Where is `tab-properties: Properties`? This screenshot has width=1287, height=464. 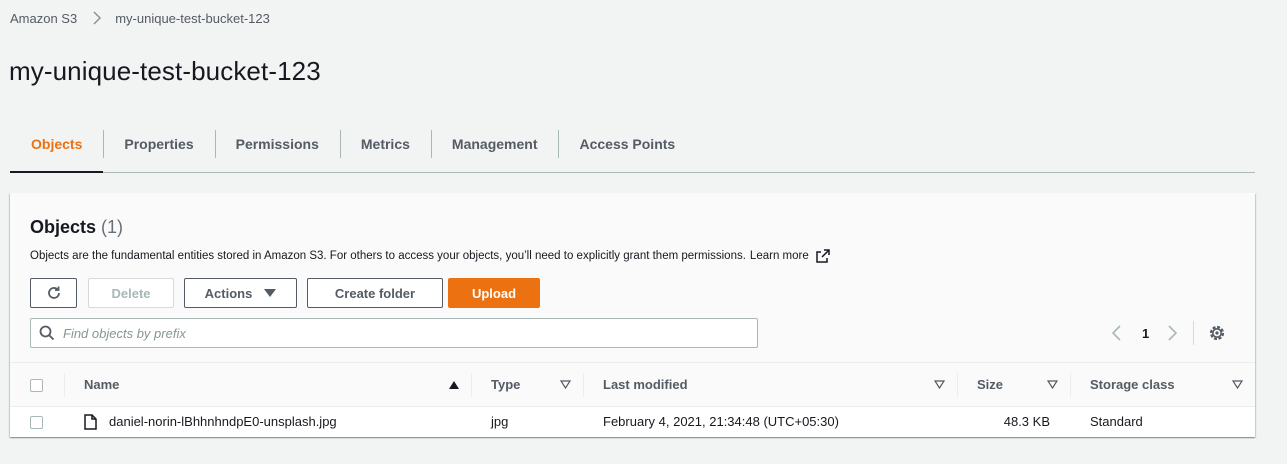 tab-properties: Properties is located at coordinates (158, 144).